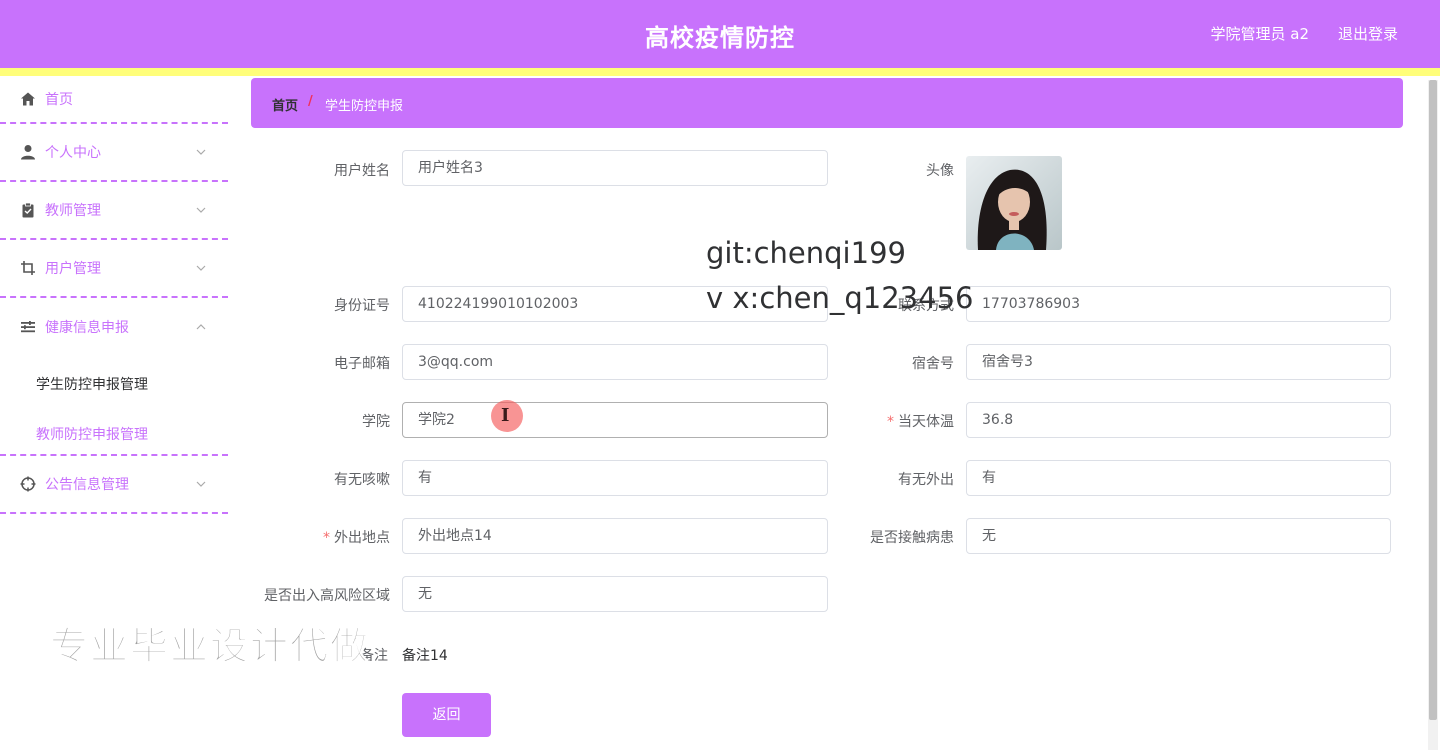  I want to click on breadcrumb-current: 学生防控申报, so click(364, 106).